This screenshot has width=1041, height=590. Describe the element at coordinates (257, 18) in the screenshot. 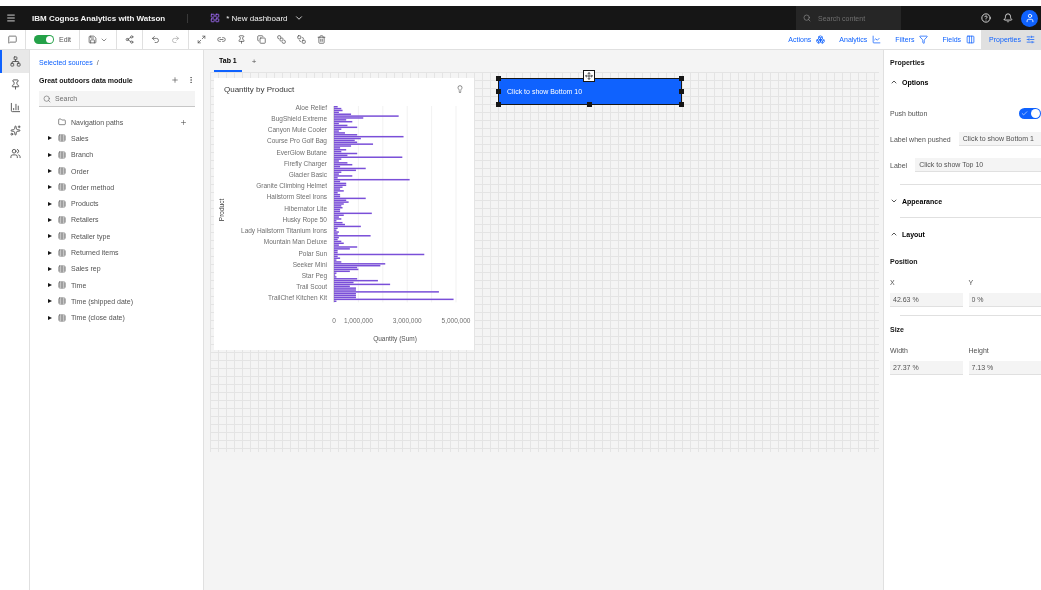

I see `dashboard-title: * New dashboard` at that location.